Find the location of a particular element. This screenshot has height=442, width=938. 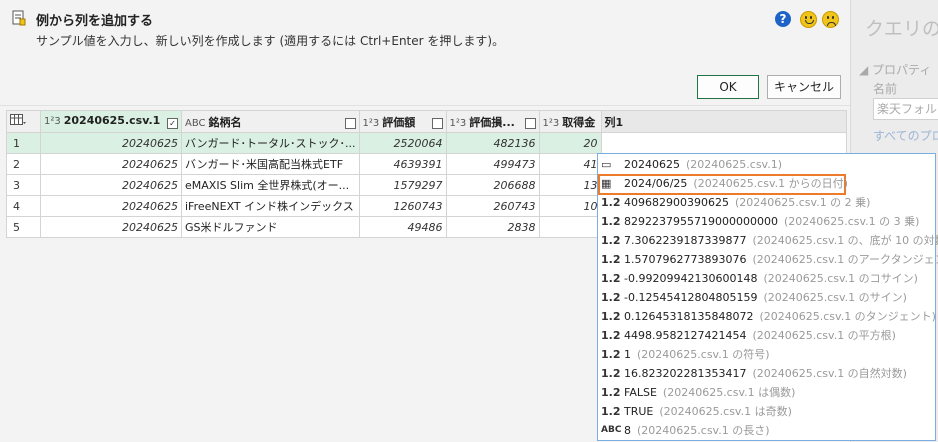

column-header-name: ABC 銘柄名 is located at coordinates (270, 121).